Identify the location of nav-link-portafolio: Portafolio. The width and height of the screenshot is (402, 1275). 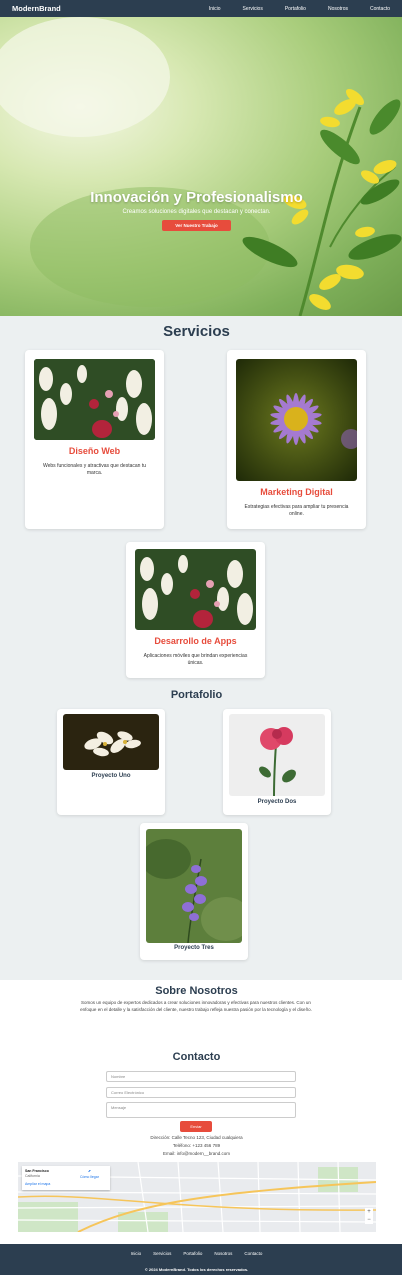
(295, 9).